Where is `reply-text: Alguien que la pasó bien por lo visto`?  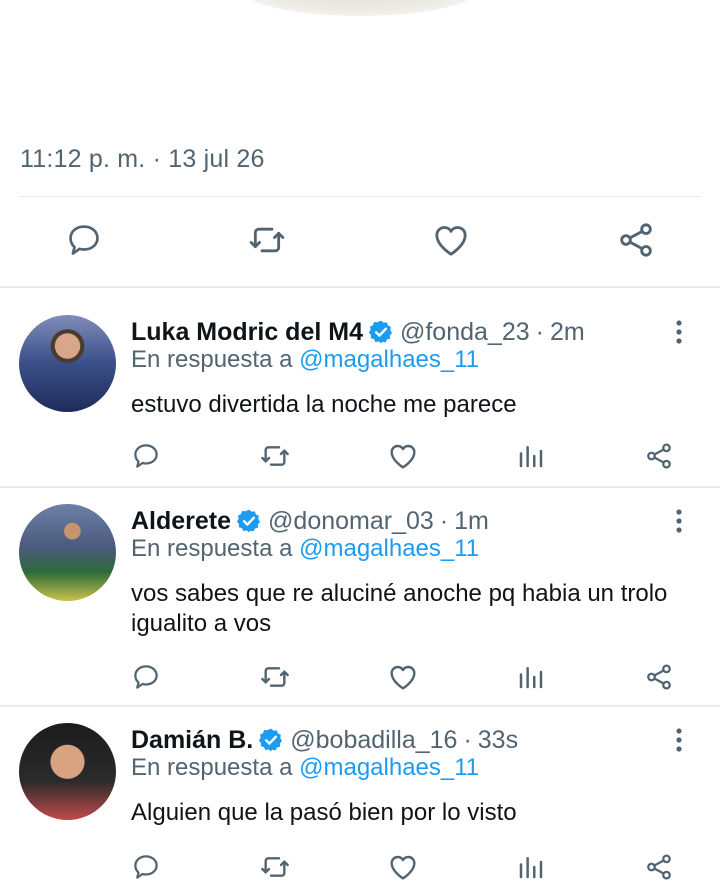 reply-text: Alguien que la pasó bien por lo visto is located at coordinates (324, 812).